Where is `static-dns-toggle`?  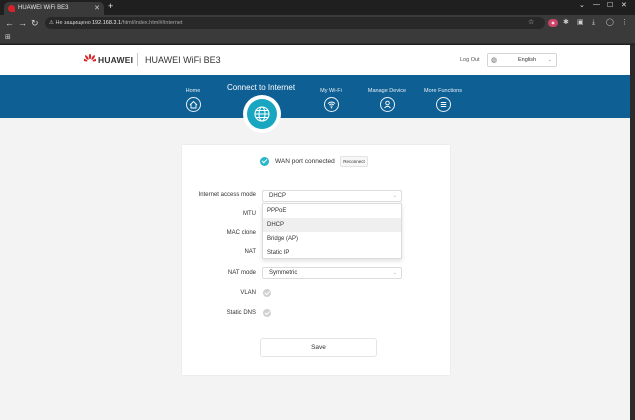 static-dns-toggle is located at coordinates (267, 313).